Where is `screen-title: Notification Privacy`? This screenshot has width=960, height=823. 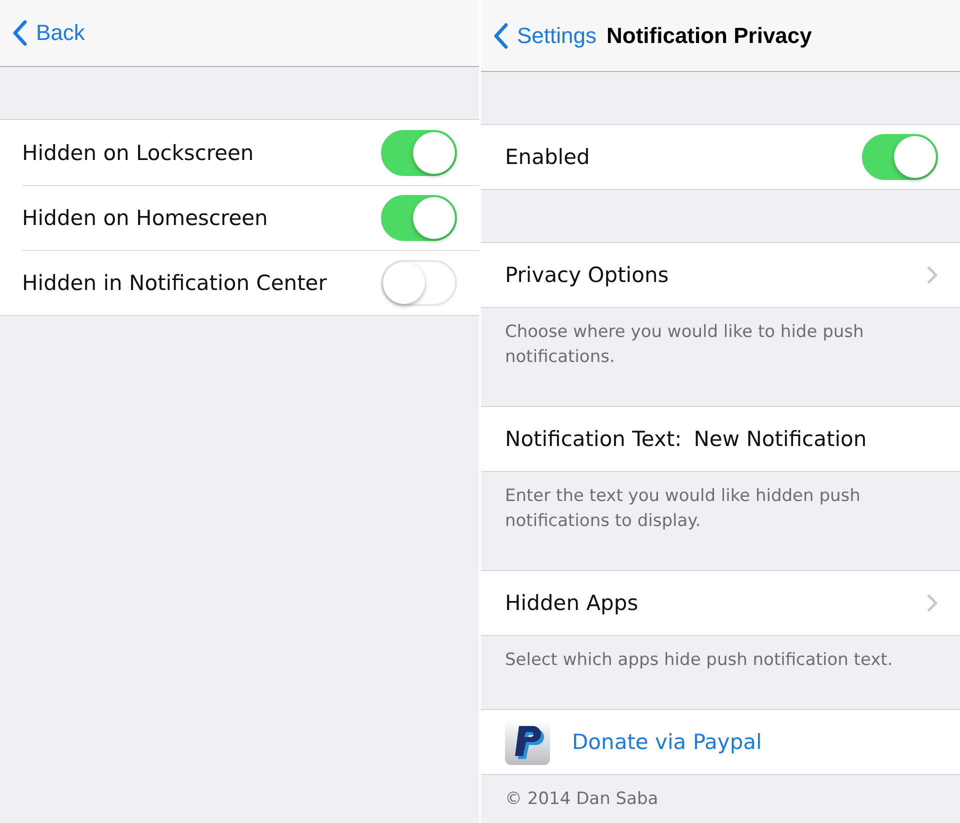 screen-title: Notification Privacy is located at coordinates (709, 35).